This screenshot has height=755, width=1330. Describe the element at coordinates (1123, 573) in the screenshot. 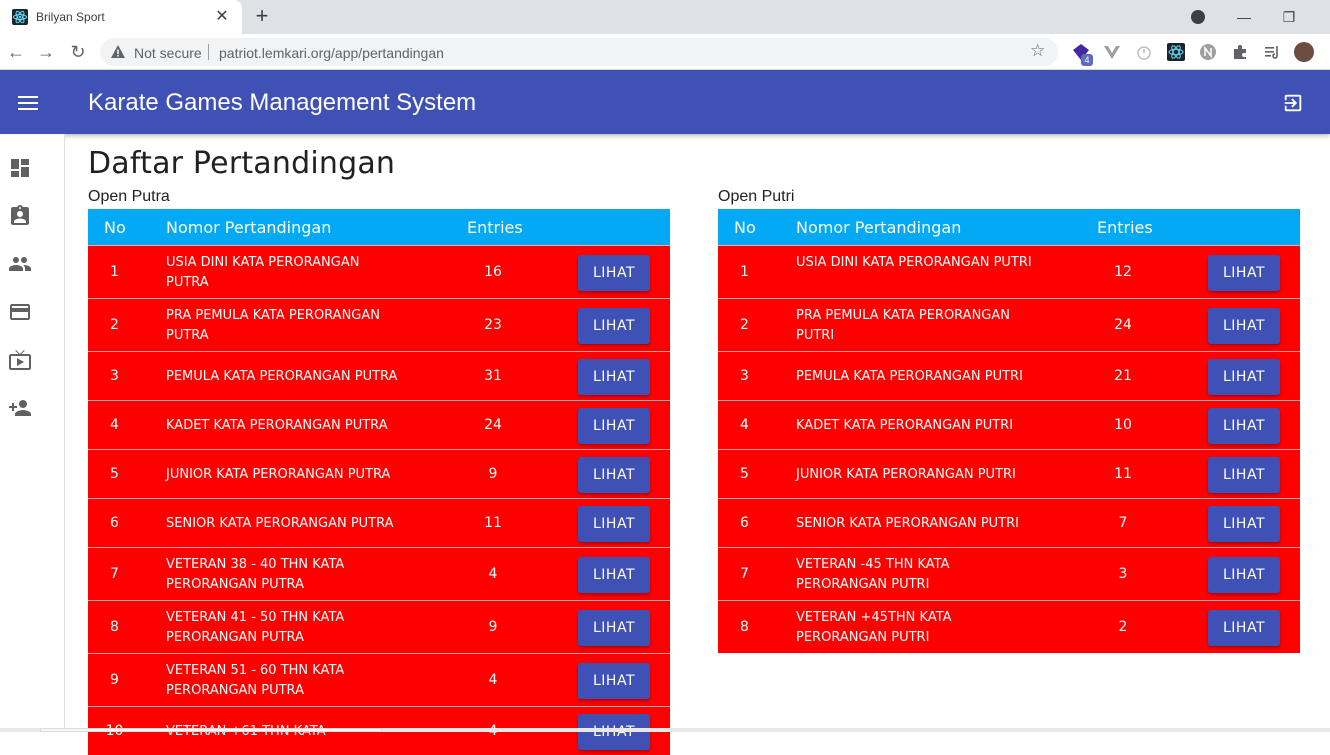

I see `row-entries: 3` at that location.